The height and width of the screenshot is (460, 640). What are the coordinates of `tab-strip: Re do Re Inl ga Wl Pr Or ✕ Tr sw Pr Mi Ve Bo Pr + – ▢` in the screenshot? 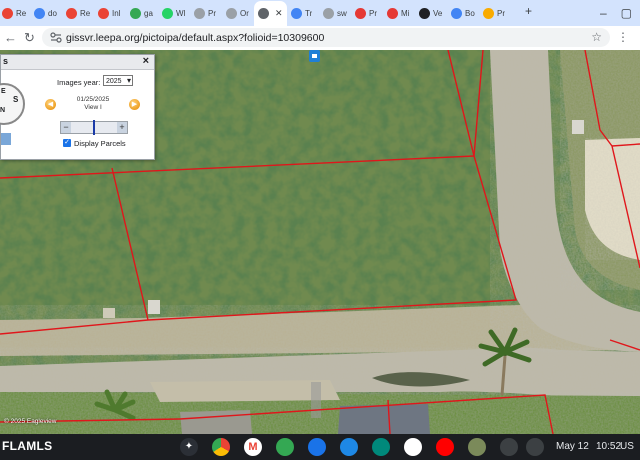 It's located at (320, 13).